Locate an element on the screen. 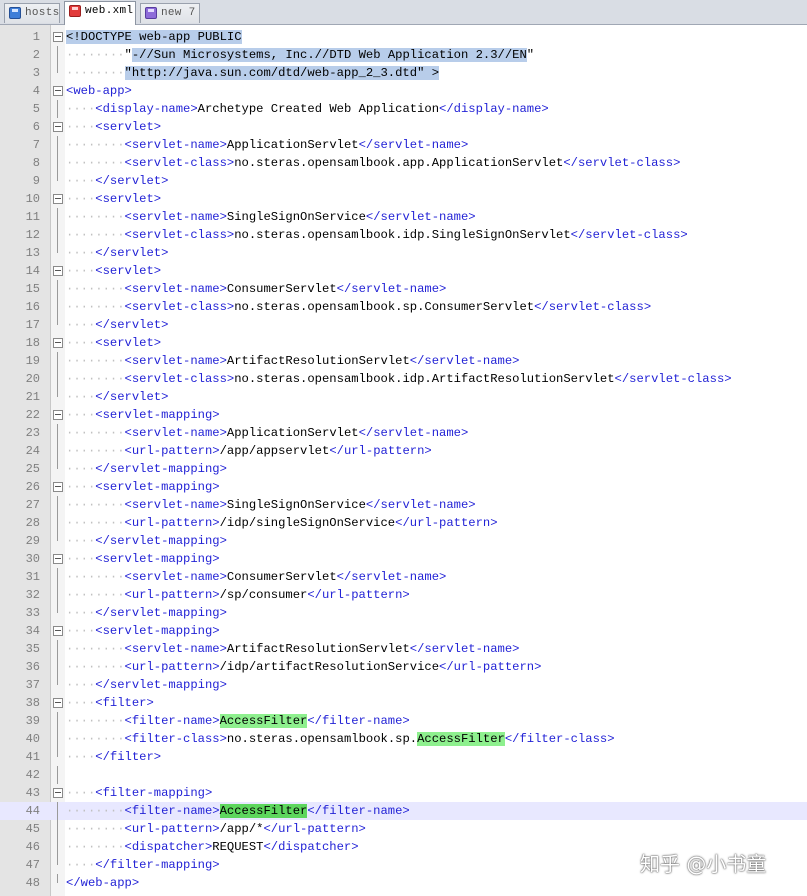 This screenshot has width=807, height=896. code-line: 21 ····</servlet> is located at coordinates (403, 397).